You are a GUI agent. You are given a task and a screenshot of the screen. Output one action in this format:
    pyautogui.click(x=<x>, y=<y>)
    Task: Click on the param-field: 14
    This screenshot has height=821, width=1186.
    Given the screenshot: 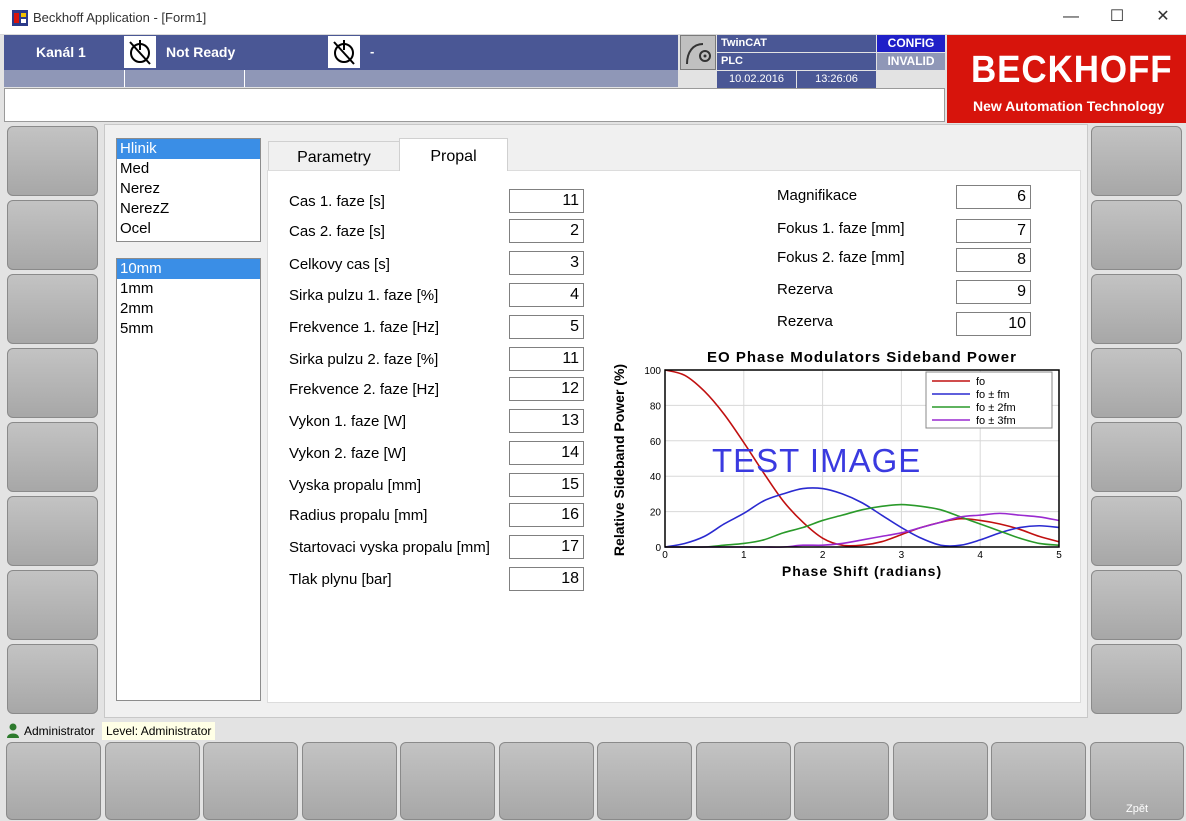 What is the action you would take?
    pyautogui.click(x=546, y=453)
    